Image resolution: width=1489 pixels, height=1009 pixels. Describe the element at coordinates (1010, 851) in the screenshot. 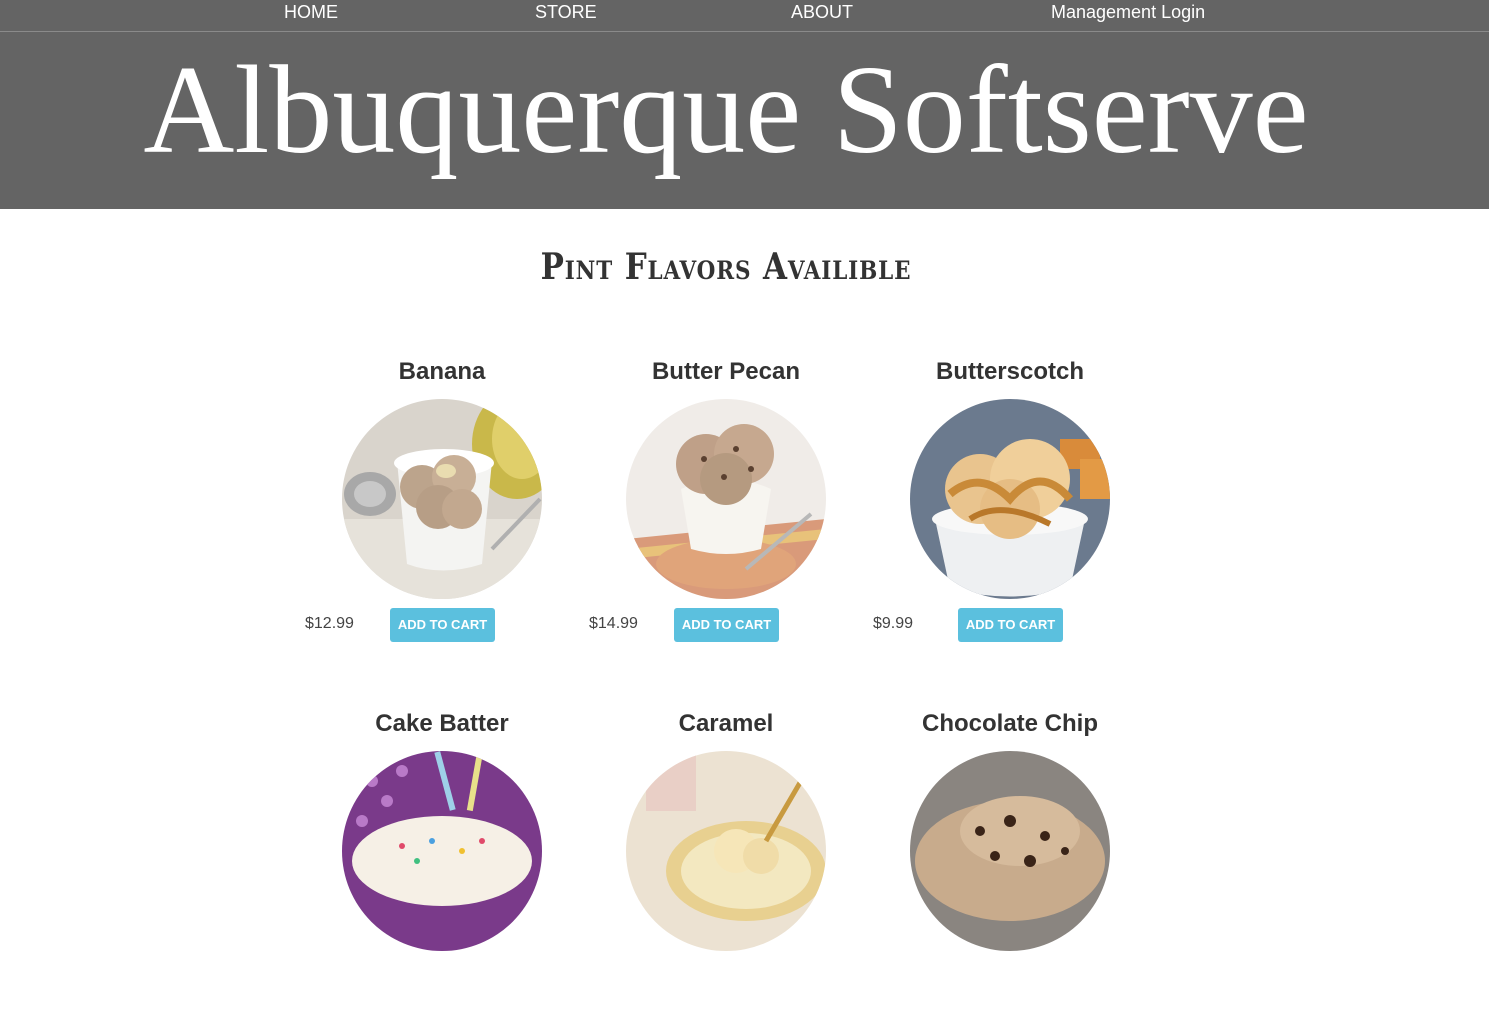

I see `chocolate-chip-ice-cream-image` at that location.